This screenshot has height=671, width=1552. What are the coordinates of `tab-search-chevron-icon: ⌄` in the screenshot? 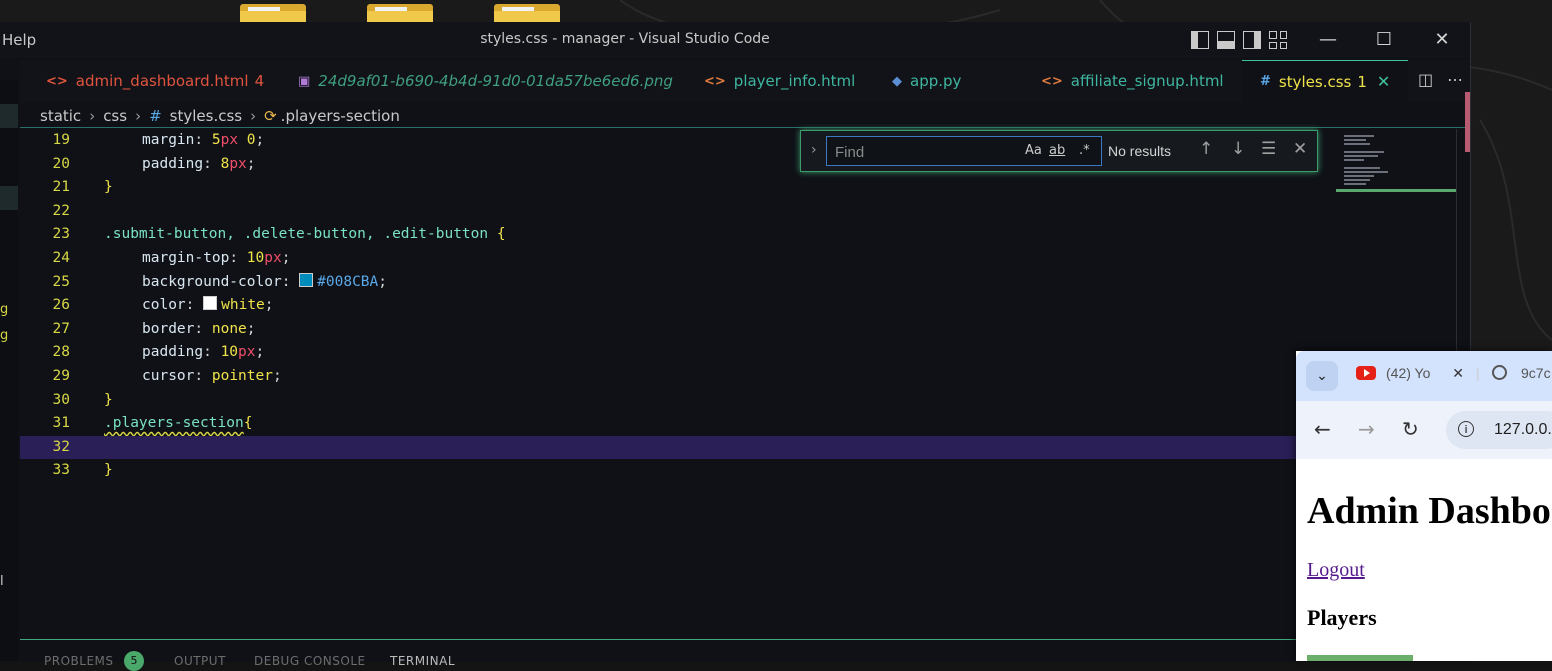 It's located at (1322, 376).